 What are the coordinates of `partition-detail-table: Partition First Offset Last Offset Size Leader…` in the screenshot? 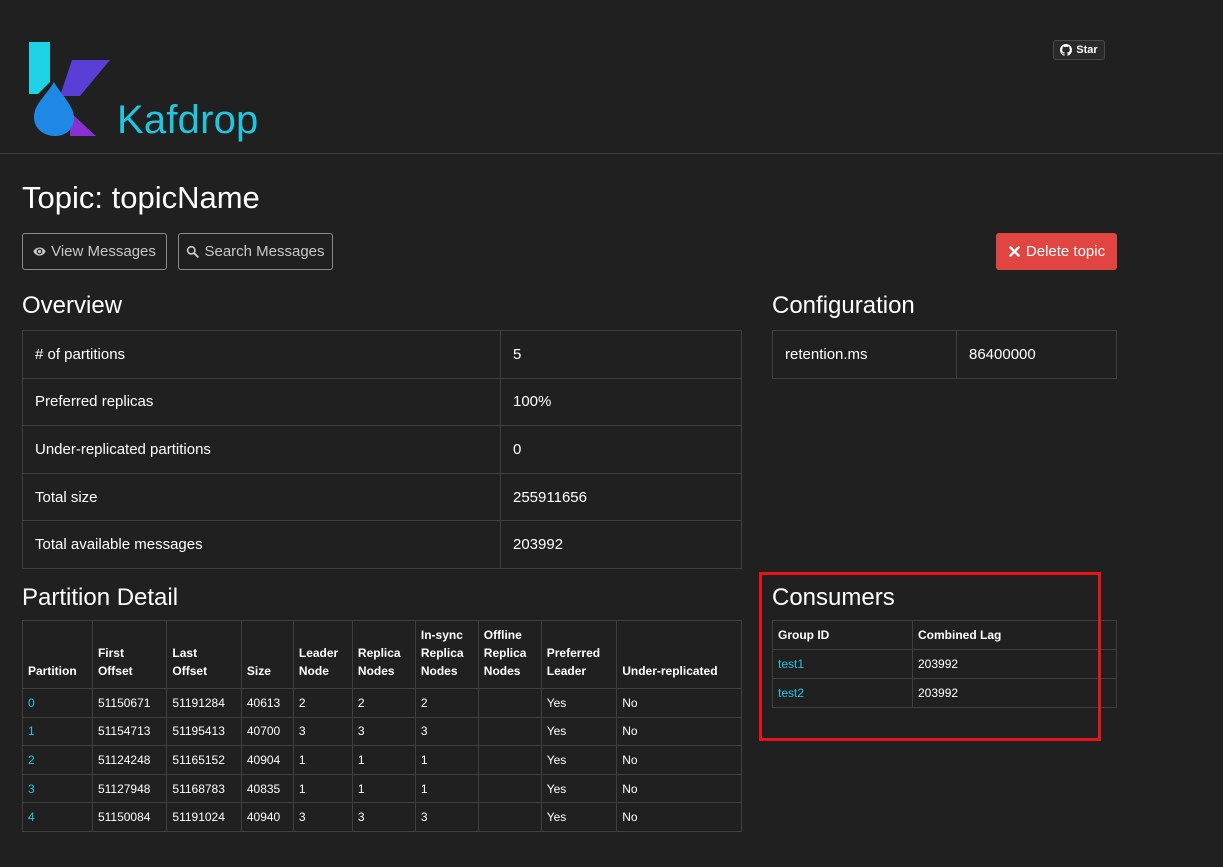 It's located at (382, 726).